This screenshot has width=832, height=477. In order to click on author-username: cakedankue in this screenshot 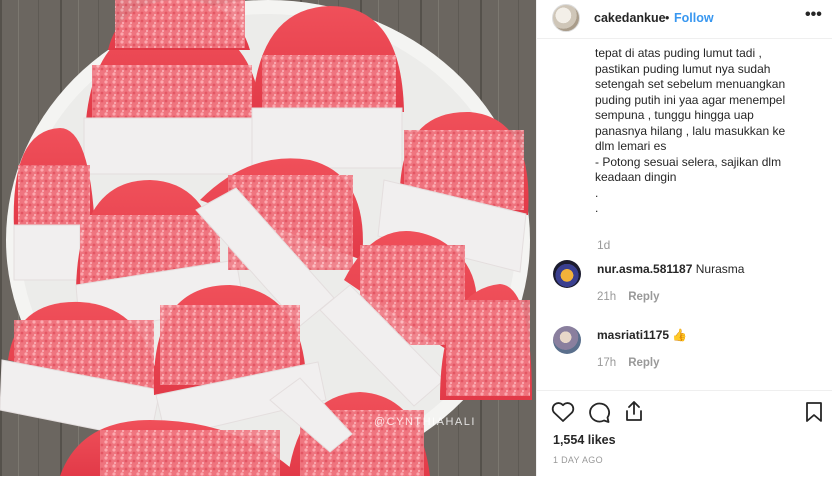, I will do `click(630, 18)`.